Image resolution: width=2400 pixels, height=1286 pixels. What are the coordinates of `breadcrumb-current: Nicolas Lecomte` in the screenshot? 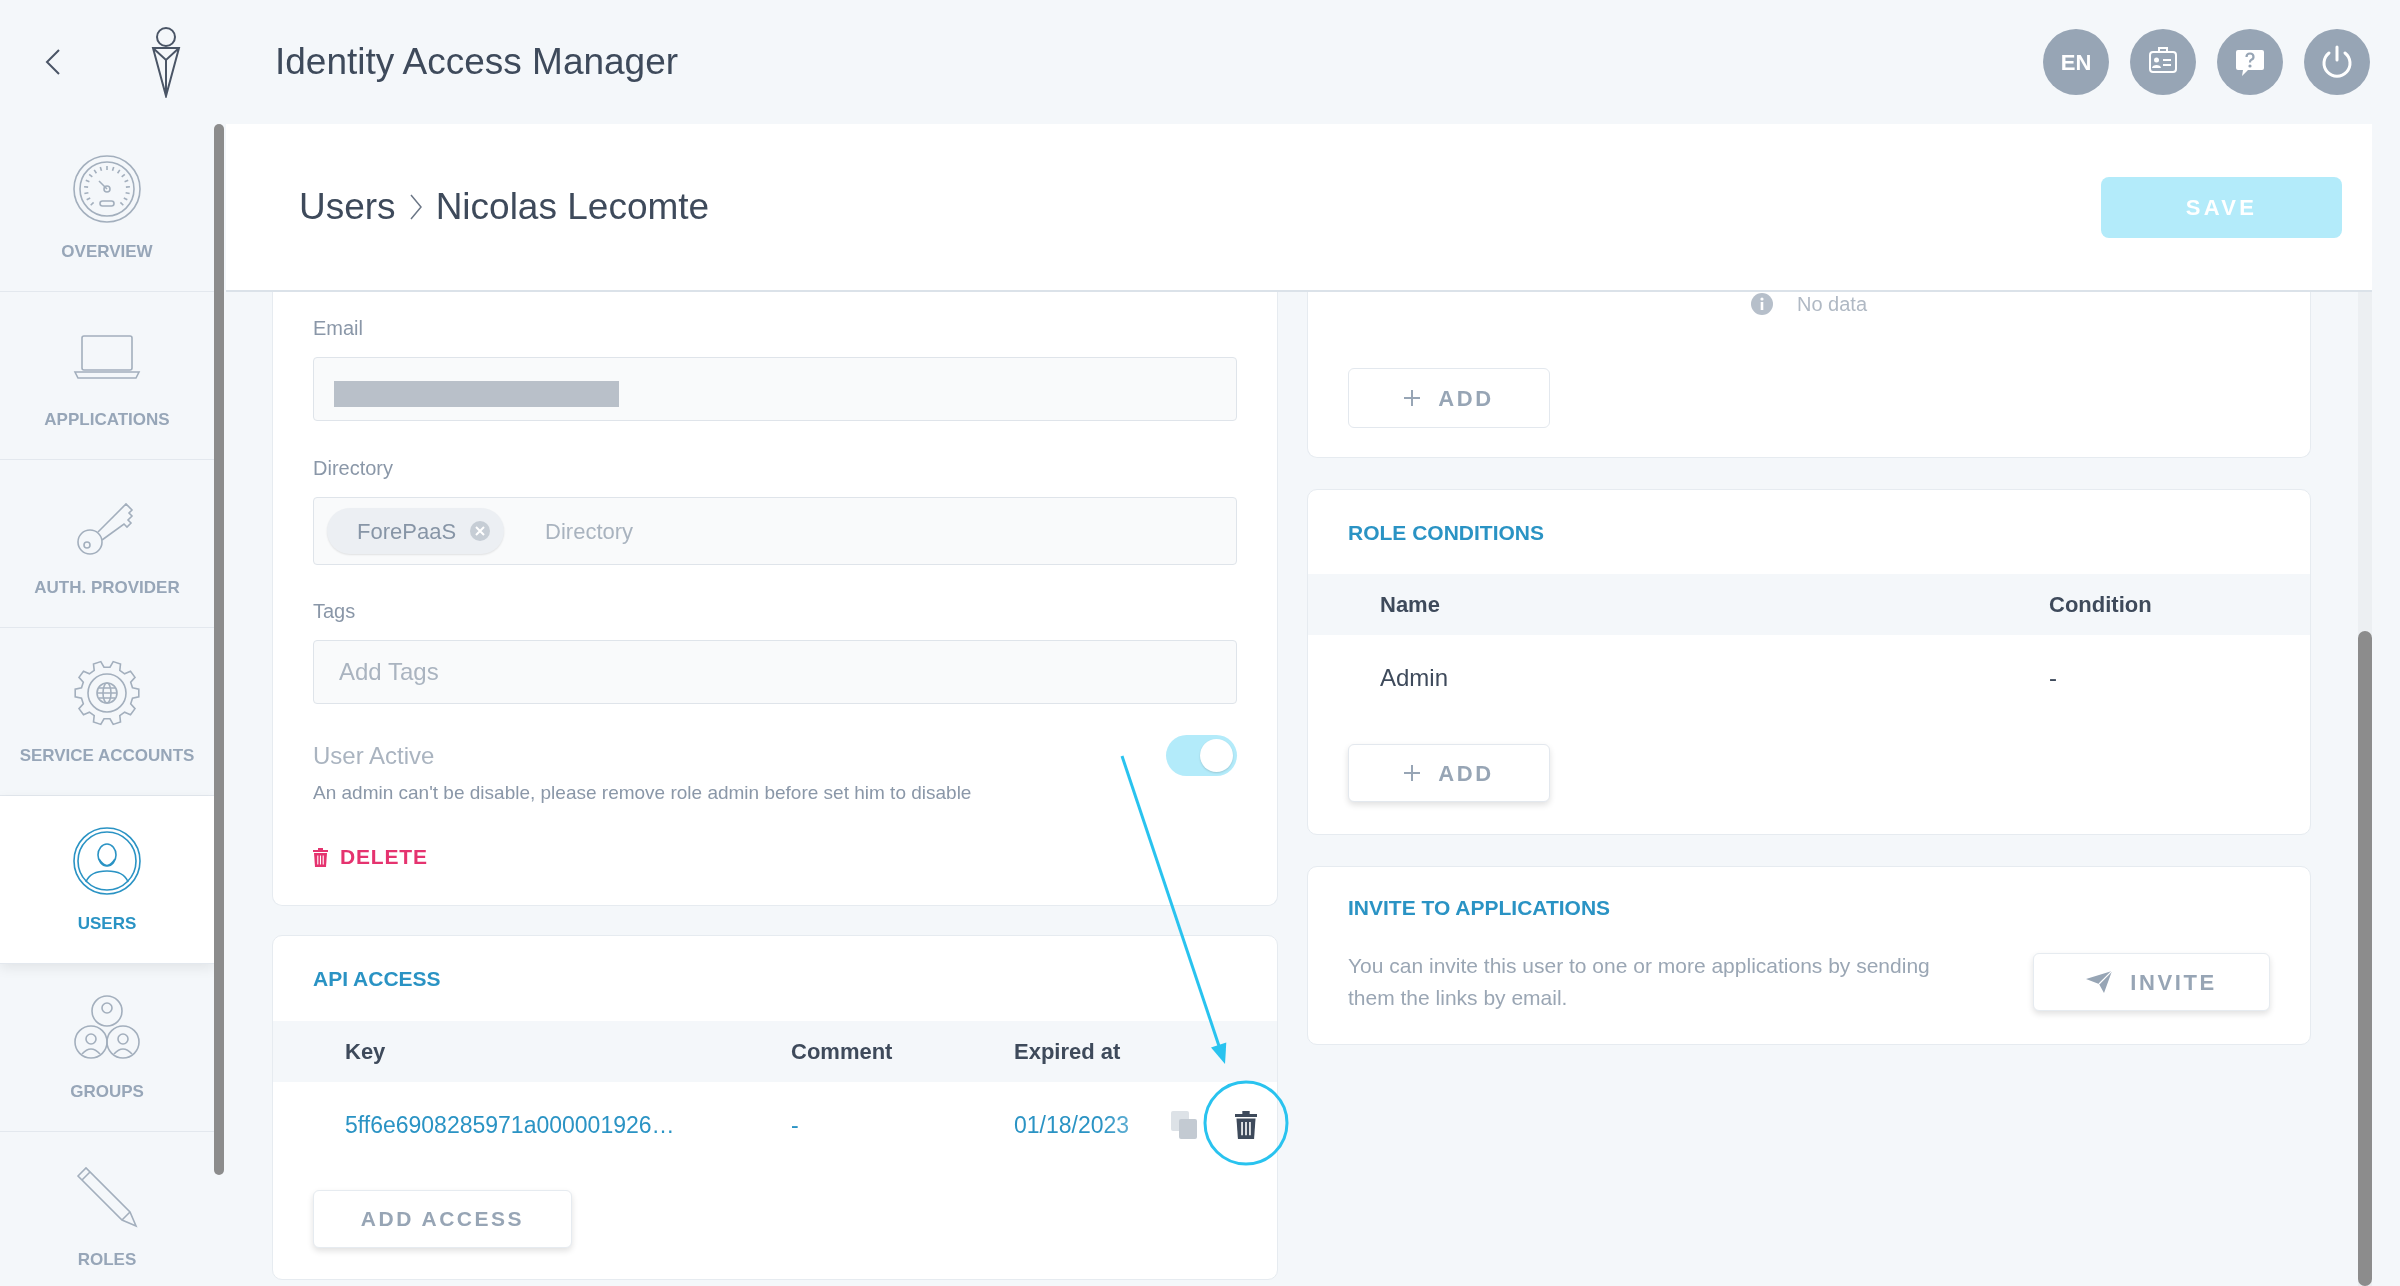 It's located at (572, 207).